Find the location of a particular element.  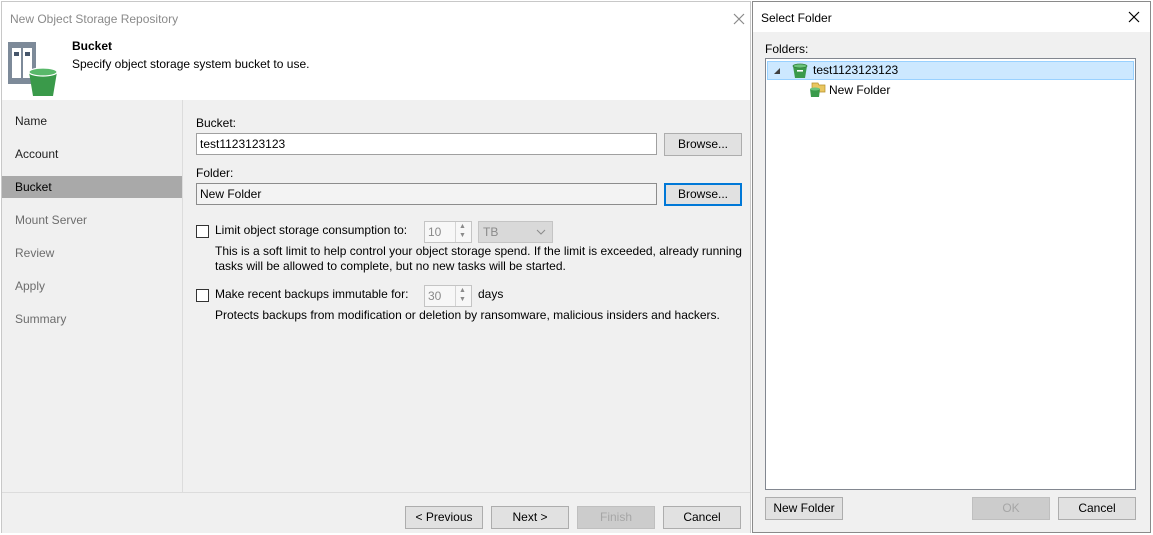

tree-node-root-label: test1123123123 is located at coordinates (856, 70).